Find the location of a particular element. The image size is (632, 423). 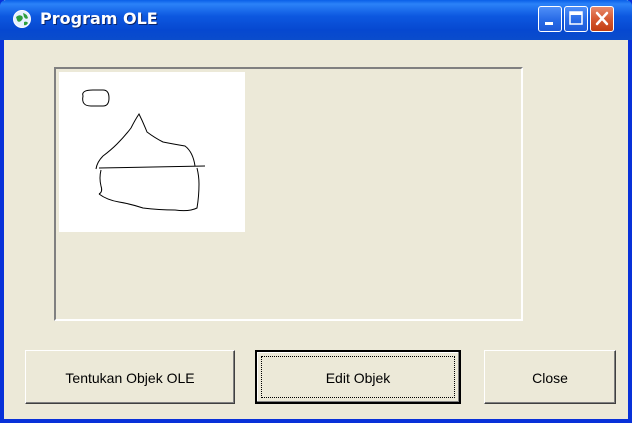

window-title: Program OLE is located at coordinates (99, 18).